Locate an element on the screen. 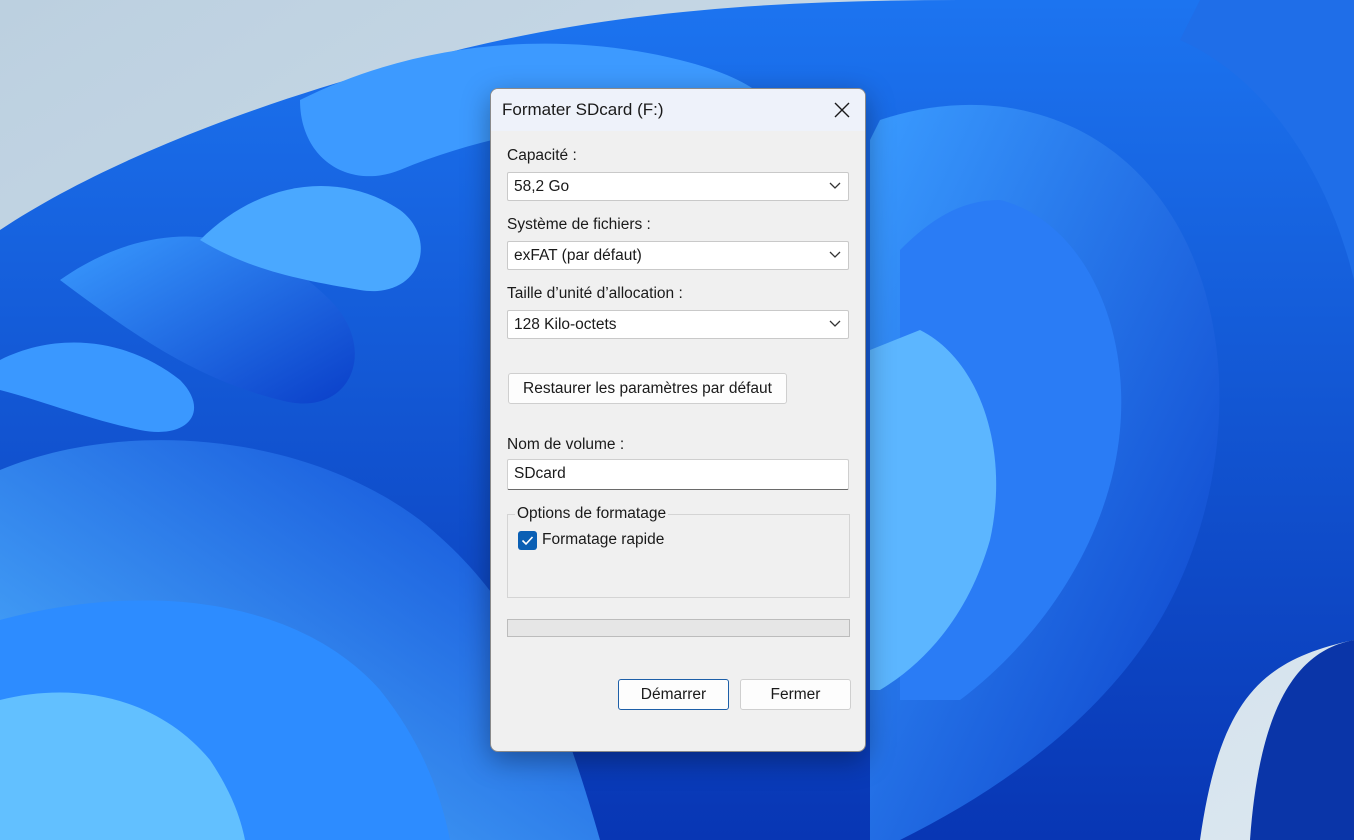 The image size is (1354, 840). allocation-unit-dropdown: 128 Kilo-octets is located at coordinates (678, 324).